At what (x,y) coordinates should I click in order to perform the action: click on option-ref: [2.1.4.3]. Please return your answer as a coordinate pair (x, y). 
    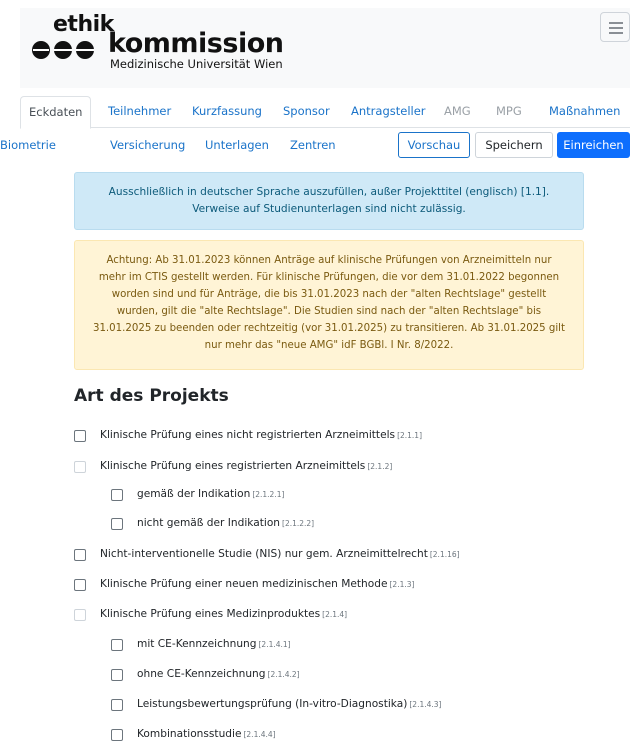
    Looking at the image, I should click on (425, 704).